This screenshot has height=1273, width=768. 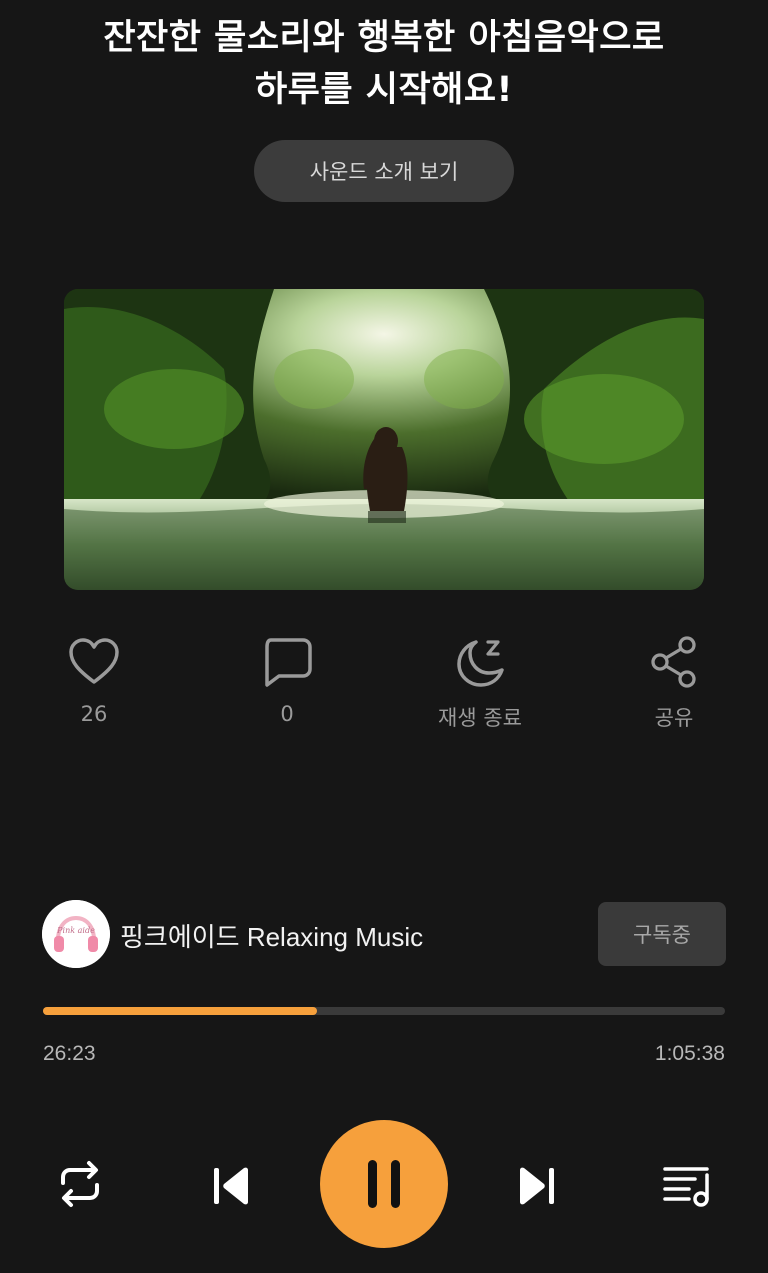 I want to click on title-line-2: 하루를 시작해요!, so click(x=384, y=90).